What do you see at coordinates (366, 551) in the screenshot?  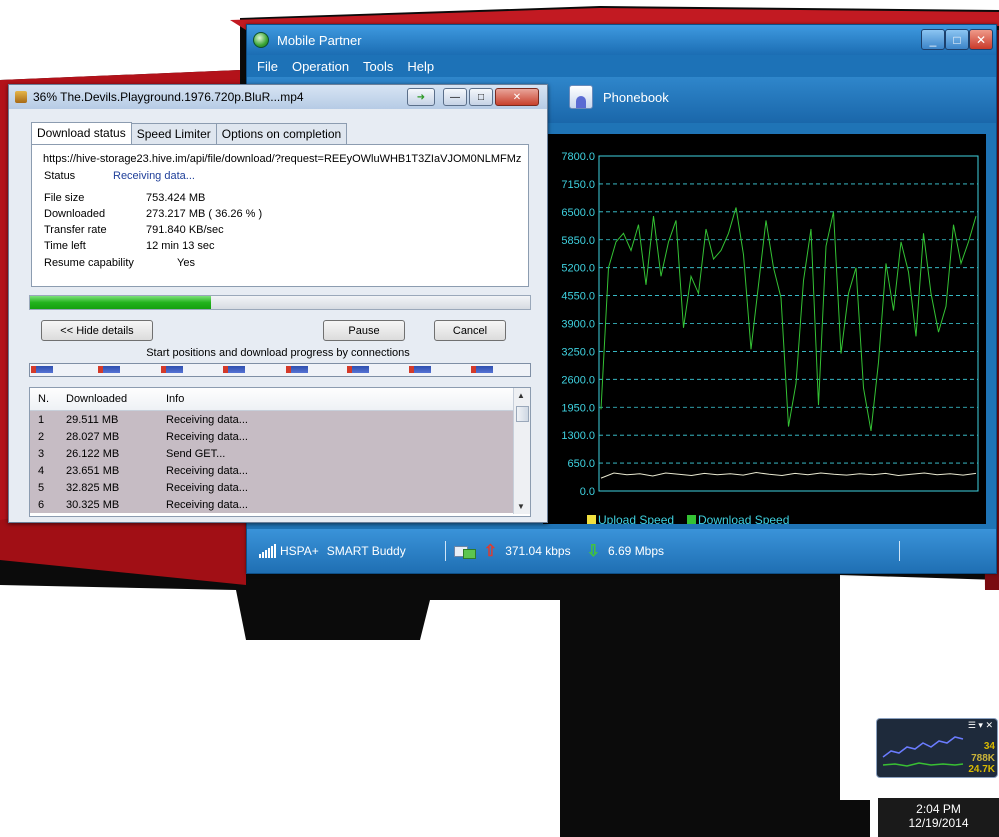 I see `operator-name: SMART Buddy` at bounding box center [366, 551].